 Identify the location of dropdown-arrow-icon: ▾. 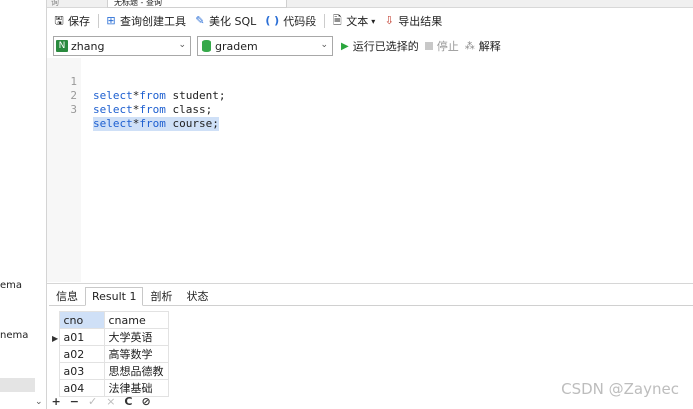
(373, 21).